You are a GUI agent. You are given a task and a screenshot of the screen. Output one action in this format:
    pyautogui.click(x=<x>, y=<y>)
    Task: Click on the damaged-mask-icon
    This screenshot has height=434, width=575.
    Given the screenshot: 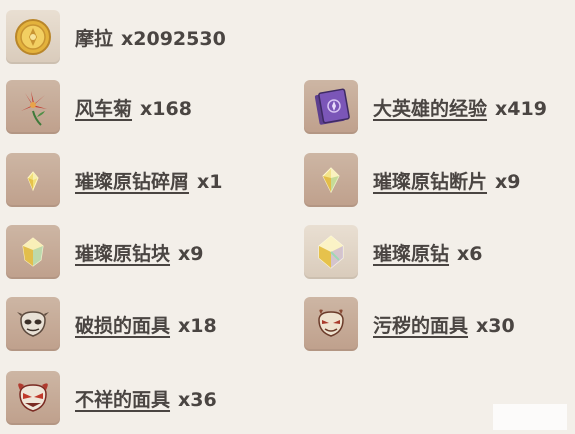 What is the action you would take?
    pyautogui.click(x=33, y=324)
    